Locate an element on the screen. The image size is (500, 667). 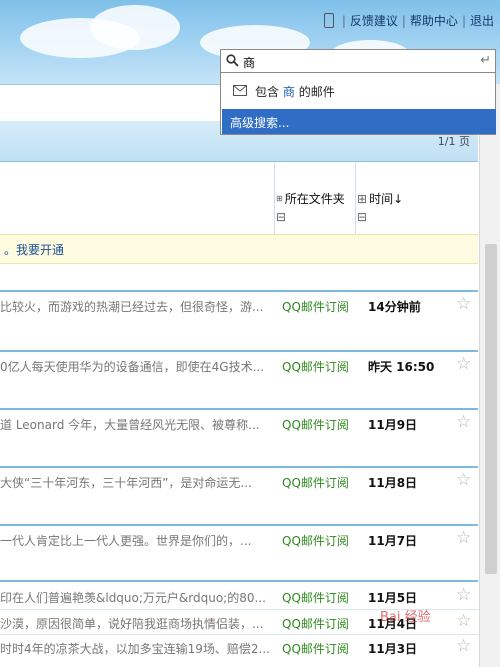
feedback-link: 反馈建议 is located at coordinates (374, 20).